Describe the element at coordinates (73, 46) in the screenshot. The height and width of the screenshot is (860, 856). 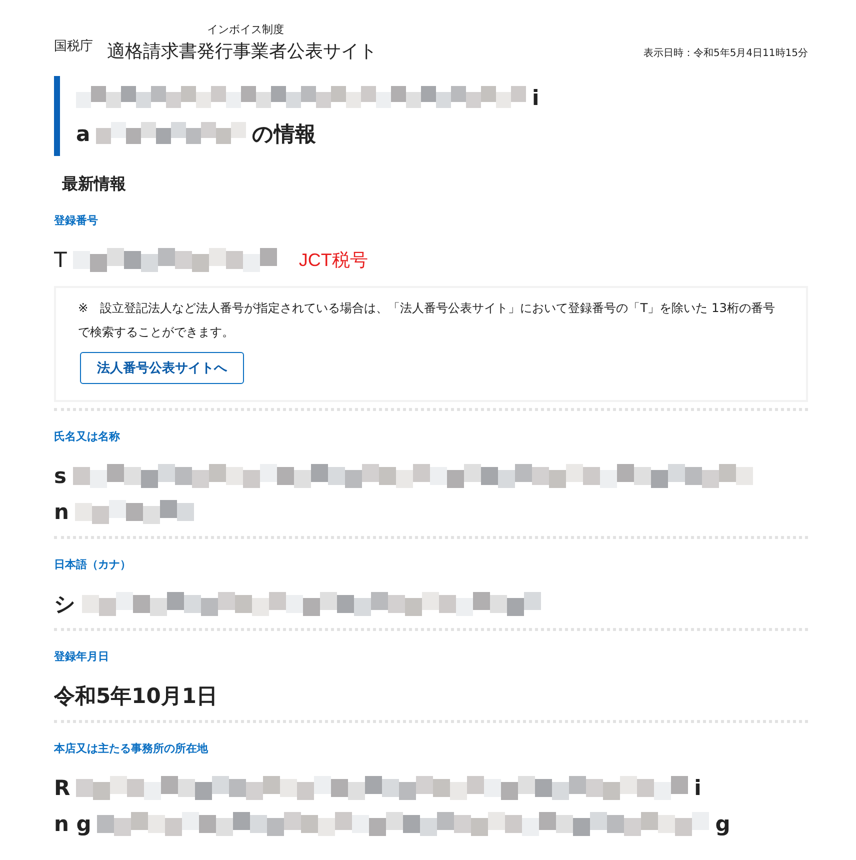
I see `agency-name: 国税庁` at that location.